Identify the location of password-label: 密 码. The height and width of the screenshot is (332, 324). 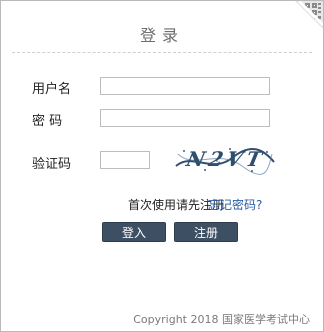
(47, 121).